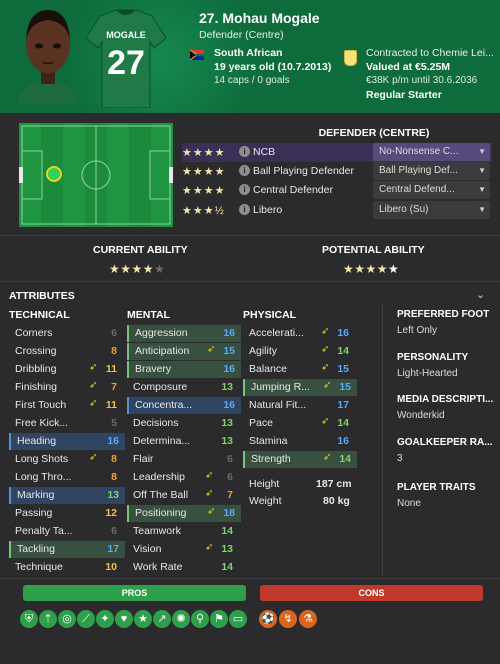  I want to click on attribute-row: Bravery 16, so click(184, 369).